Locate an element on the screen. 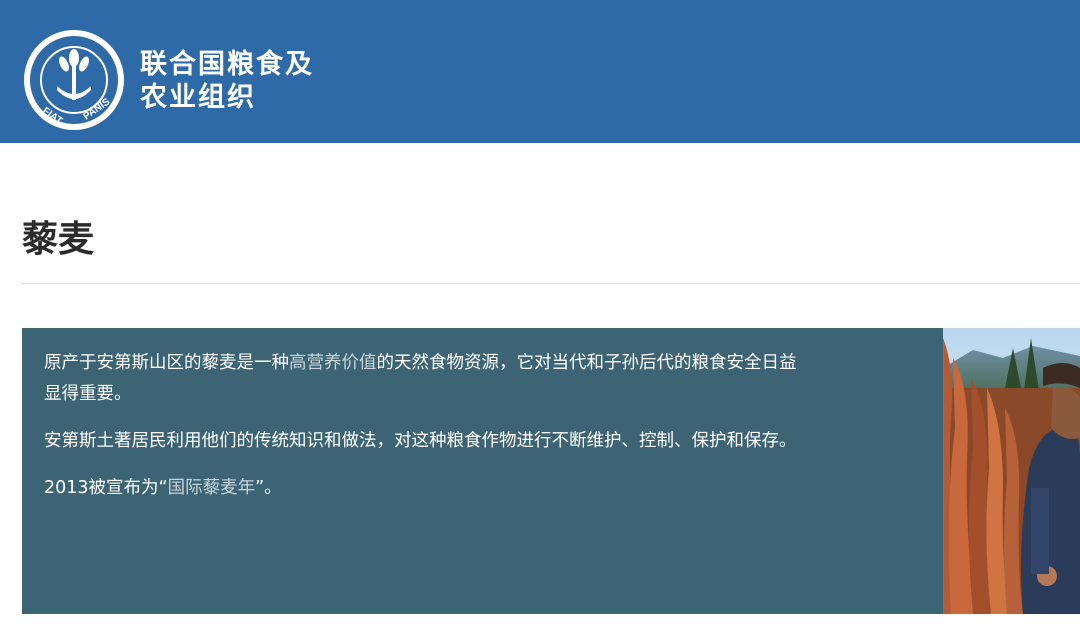  org-name-line1: 联合国粮食及 is located at coordinates (227, 64).